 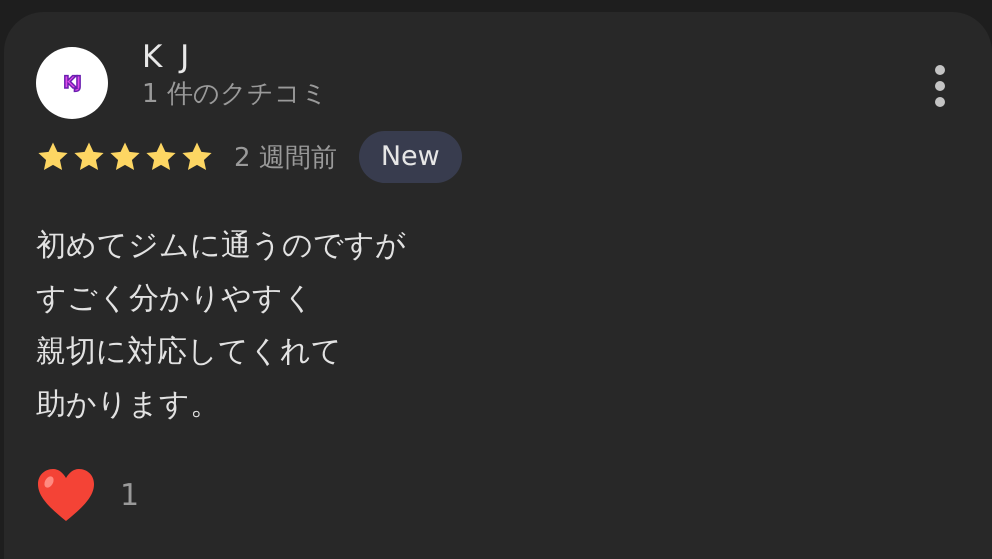 I want to click on heart-icon, so click(x=66, y=495).